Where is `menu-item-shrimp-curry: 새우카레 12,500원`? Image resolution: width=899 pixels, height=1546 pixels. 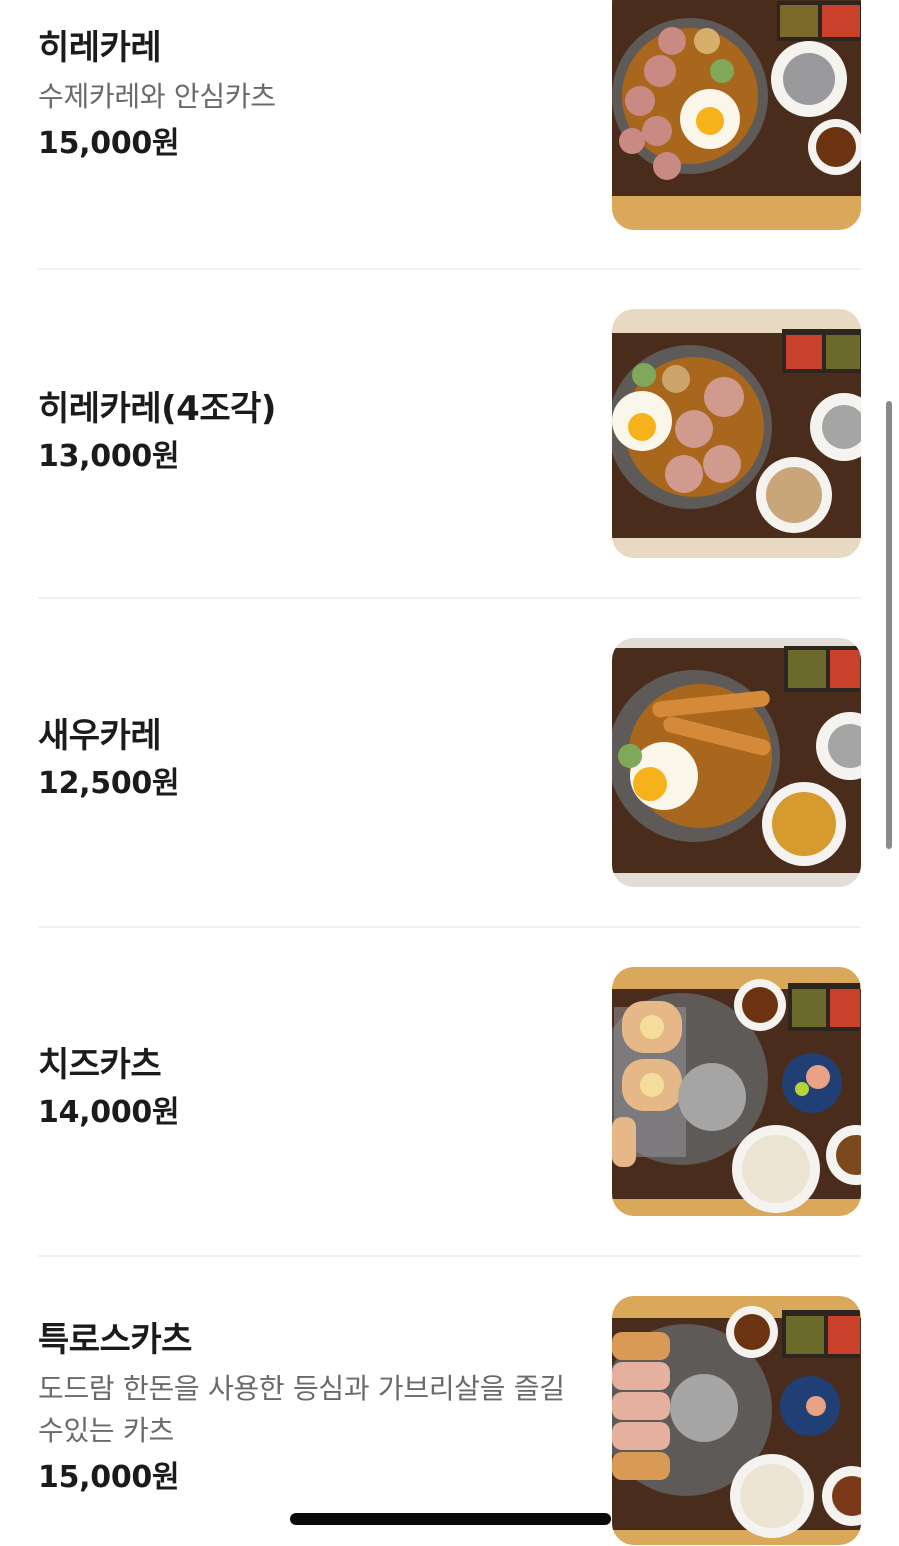
menu-item-shrimp-curry: 새우카레 12,500원 is located at coordinates (449, 762).